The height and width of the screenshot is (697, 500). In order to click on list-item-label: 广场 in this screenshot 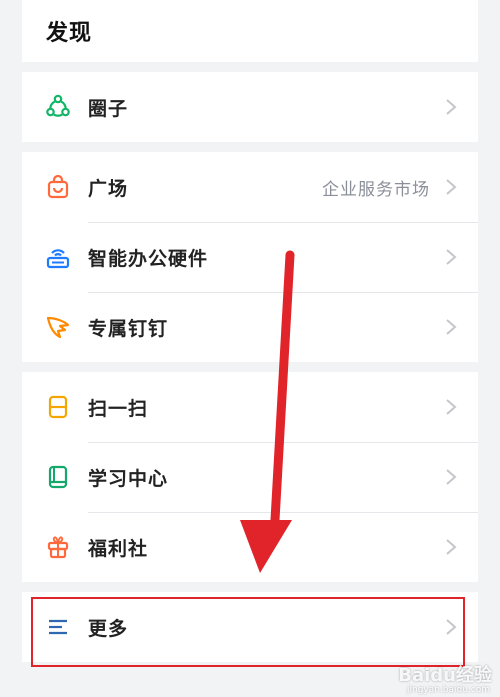, I will do `click(108, 188)`.